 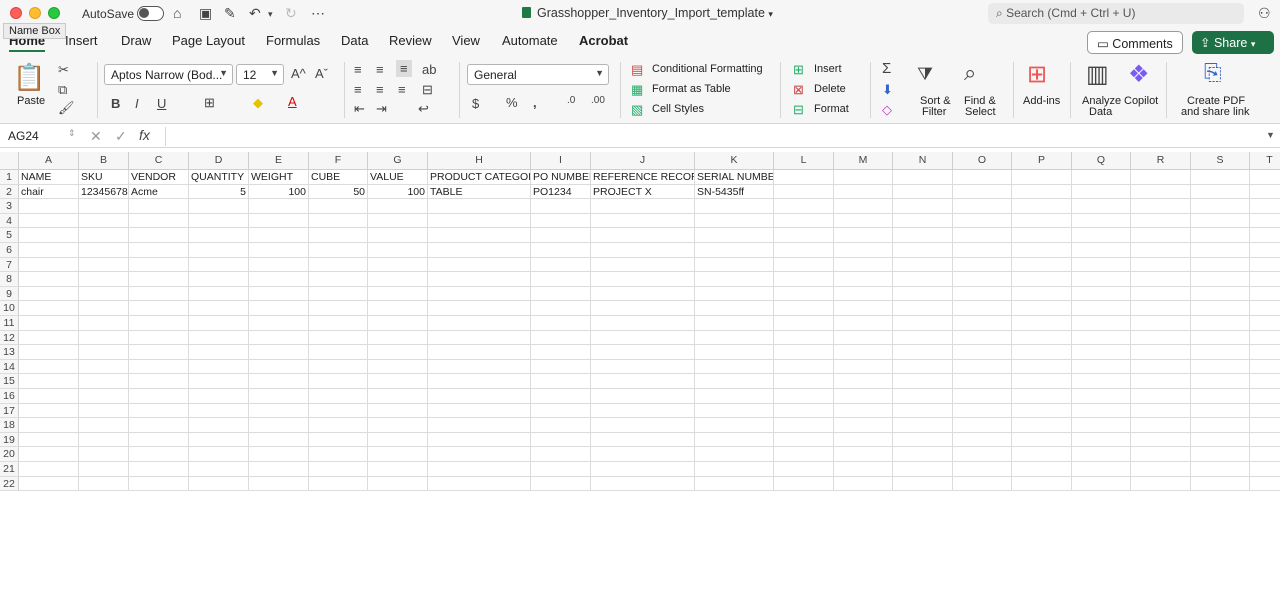 I want to click on cell-N12, so click(x=923, y=338).